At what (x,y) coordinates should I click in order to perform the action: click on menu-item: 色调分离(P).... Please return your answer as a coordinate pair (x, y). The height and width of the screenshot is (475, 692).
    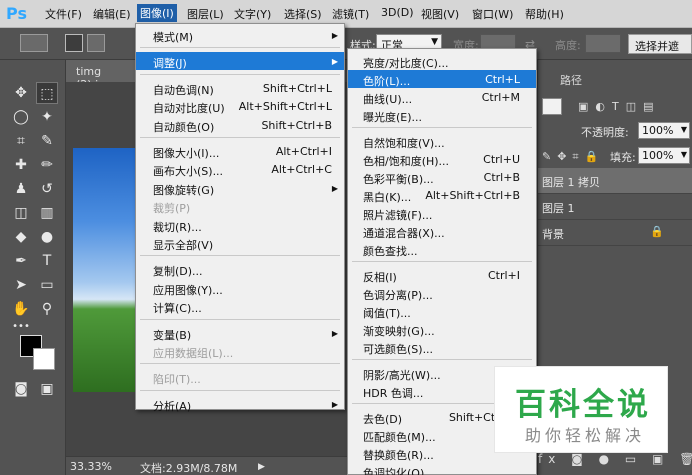
    Looking at the image, I should click on (442, 293).